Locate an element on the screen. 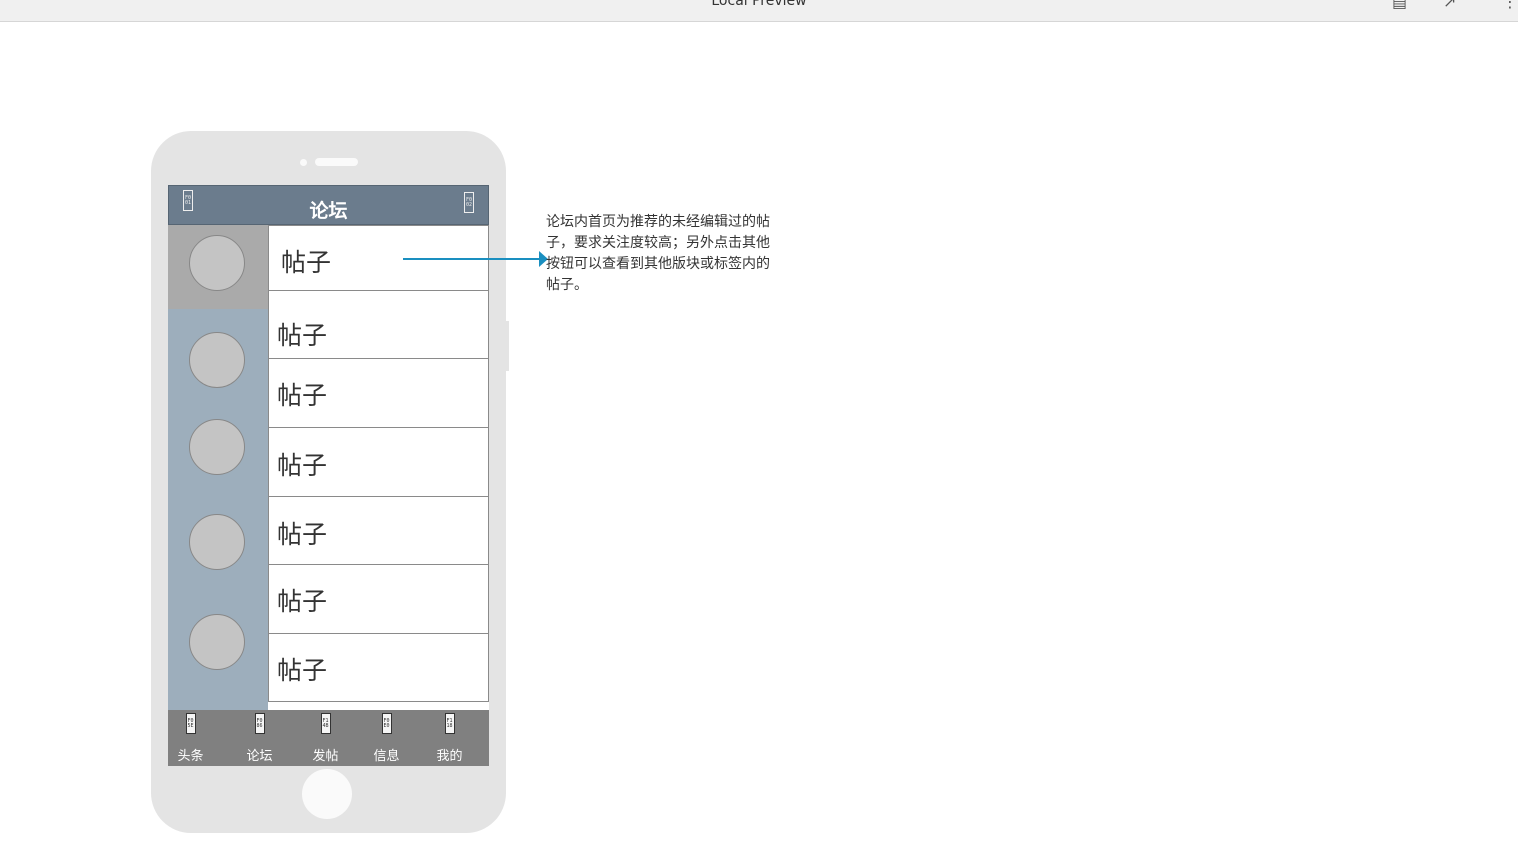 This screenshot has width=1518, height=861. camera-dot is located at coordinates (303, 162).